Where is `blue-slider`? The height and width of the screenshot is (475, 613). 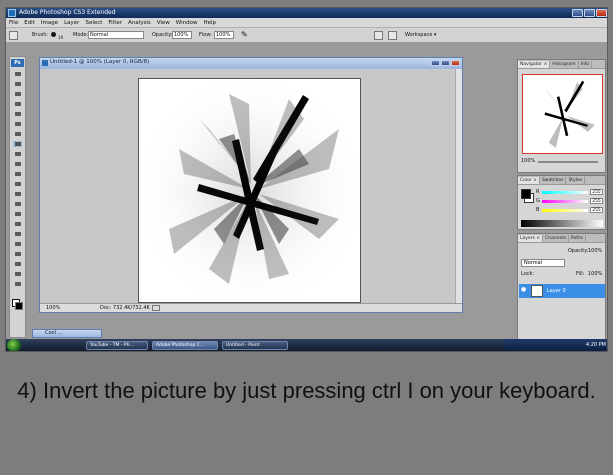 blue-slider is located at coordinates (565, 210).